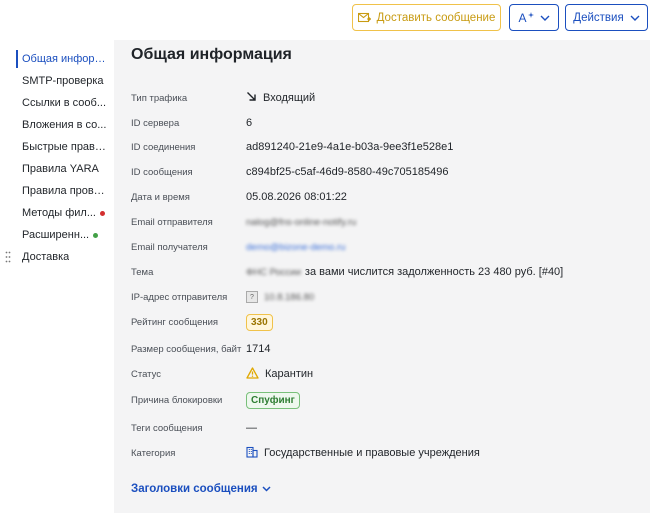  I want to click on field-size: Размер сообщения, байт 1714, so click(386, 349).